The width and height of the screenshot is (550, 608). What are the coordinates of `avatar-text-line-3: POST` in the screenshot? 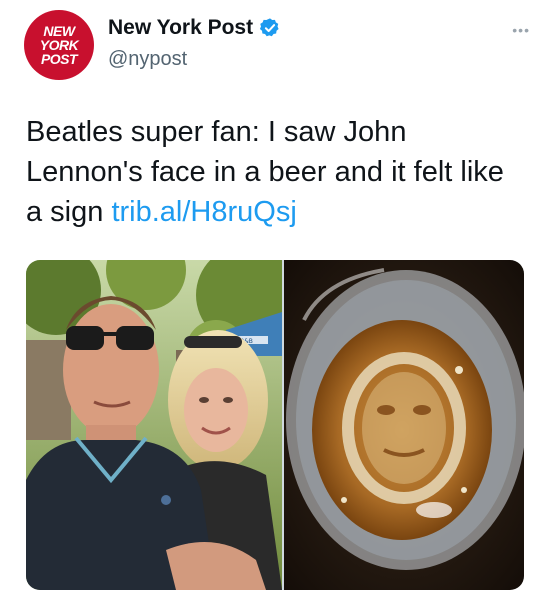 It's located at (59, 59).